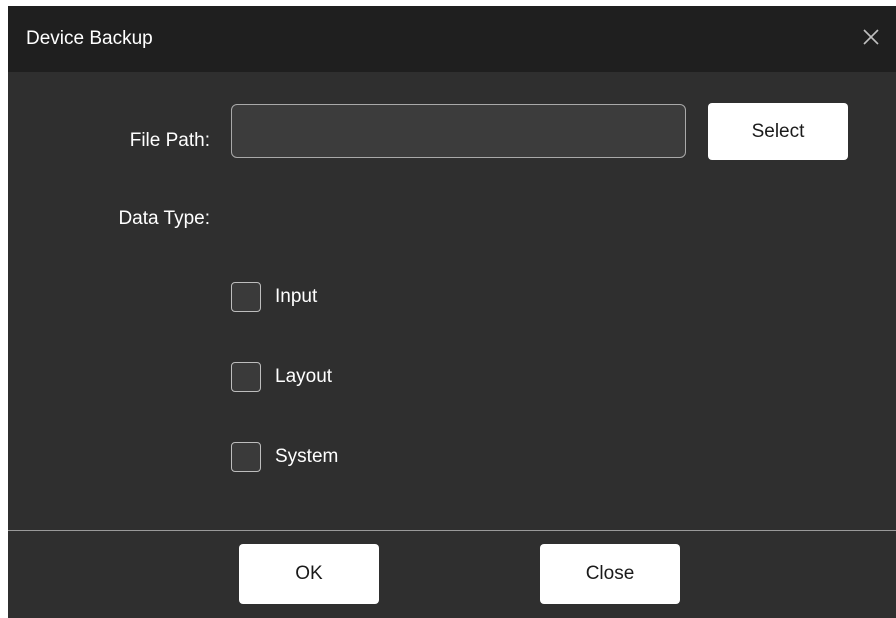  What do you see at coordinates (246, 297) in the screenshot?
I see `input-checkbox` at bounding box center [246, 297].